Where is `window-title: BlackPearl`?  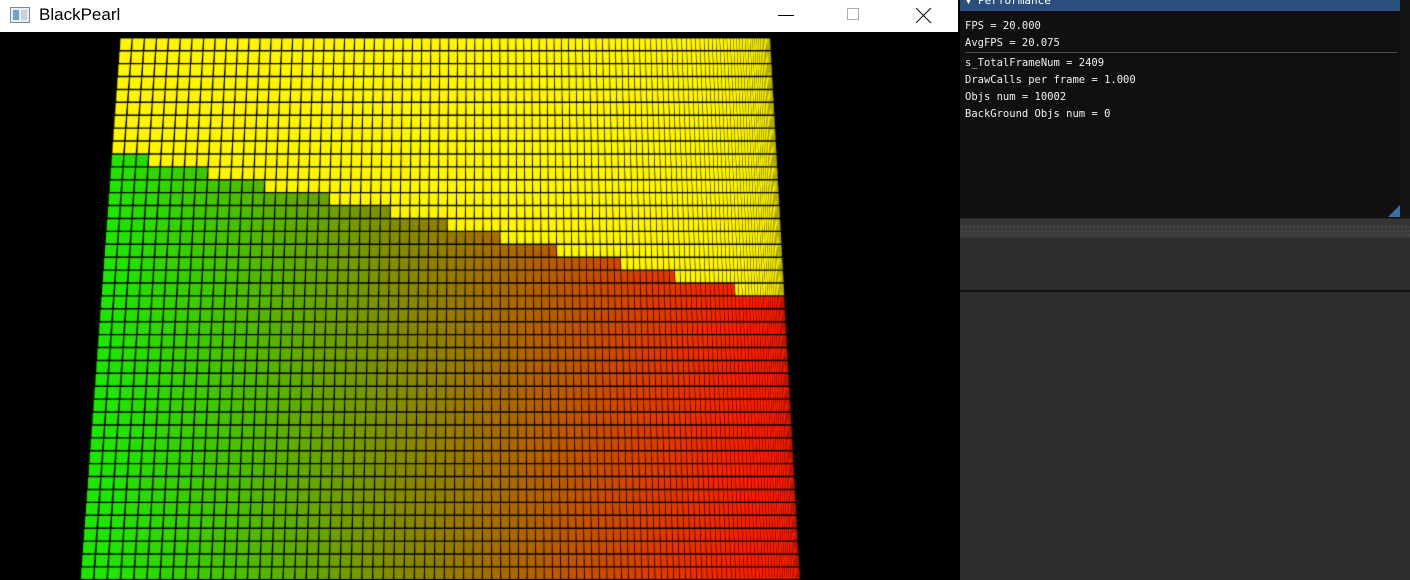
window-title: BlackPearl is located at coordinates (80, 14).